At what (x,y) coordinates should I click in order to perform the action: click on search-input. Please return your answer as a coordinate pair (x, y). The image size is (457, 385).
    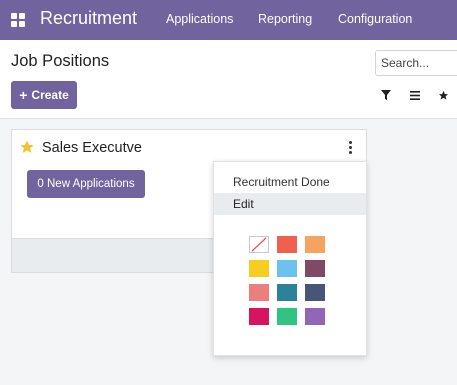
    Looking at the image, I should click on (416, 63).